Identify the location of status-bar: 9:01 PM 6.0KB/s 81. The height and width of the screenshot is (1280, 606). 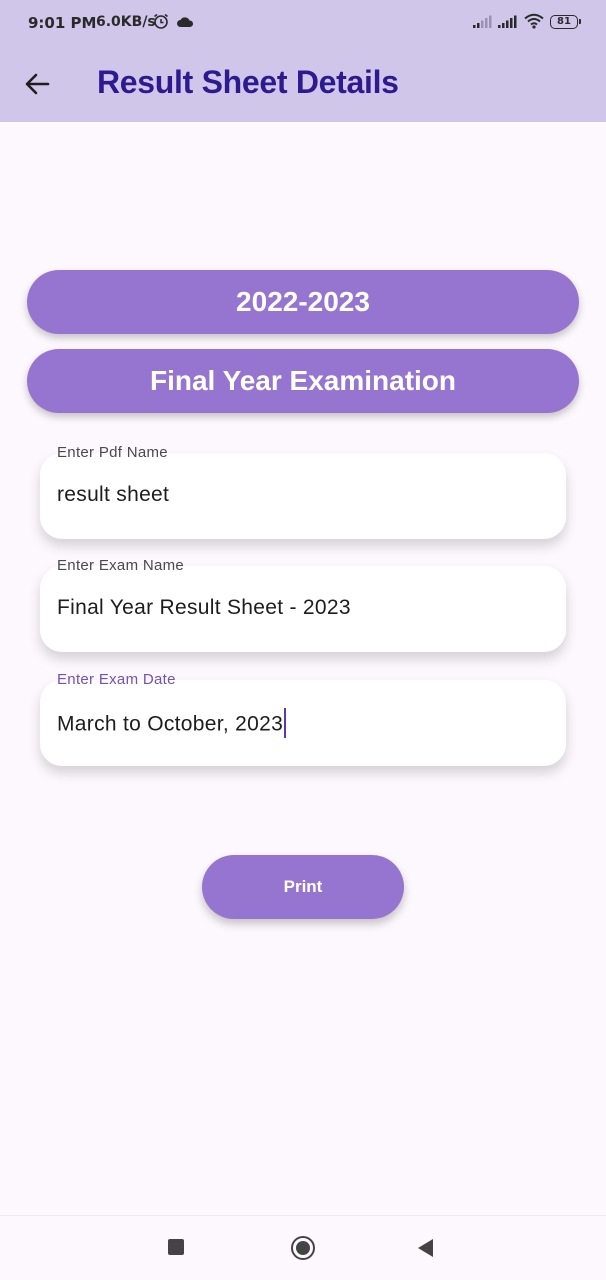
(303, 23).